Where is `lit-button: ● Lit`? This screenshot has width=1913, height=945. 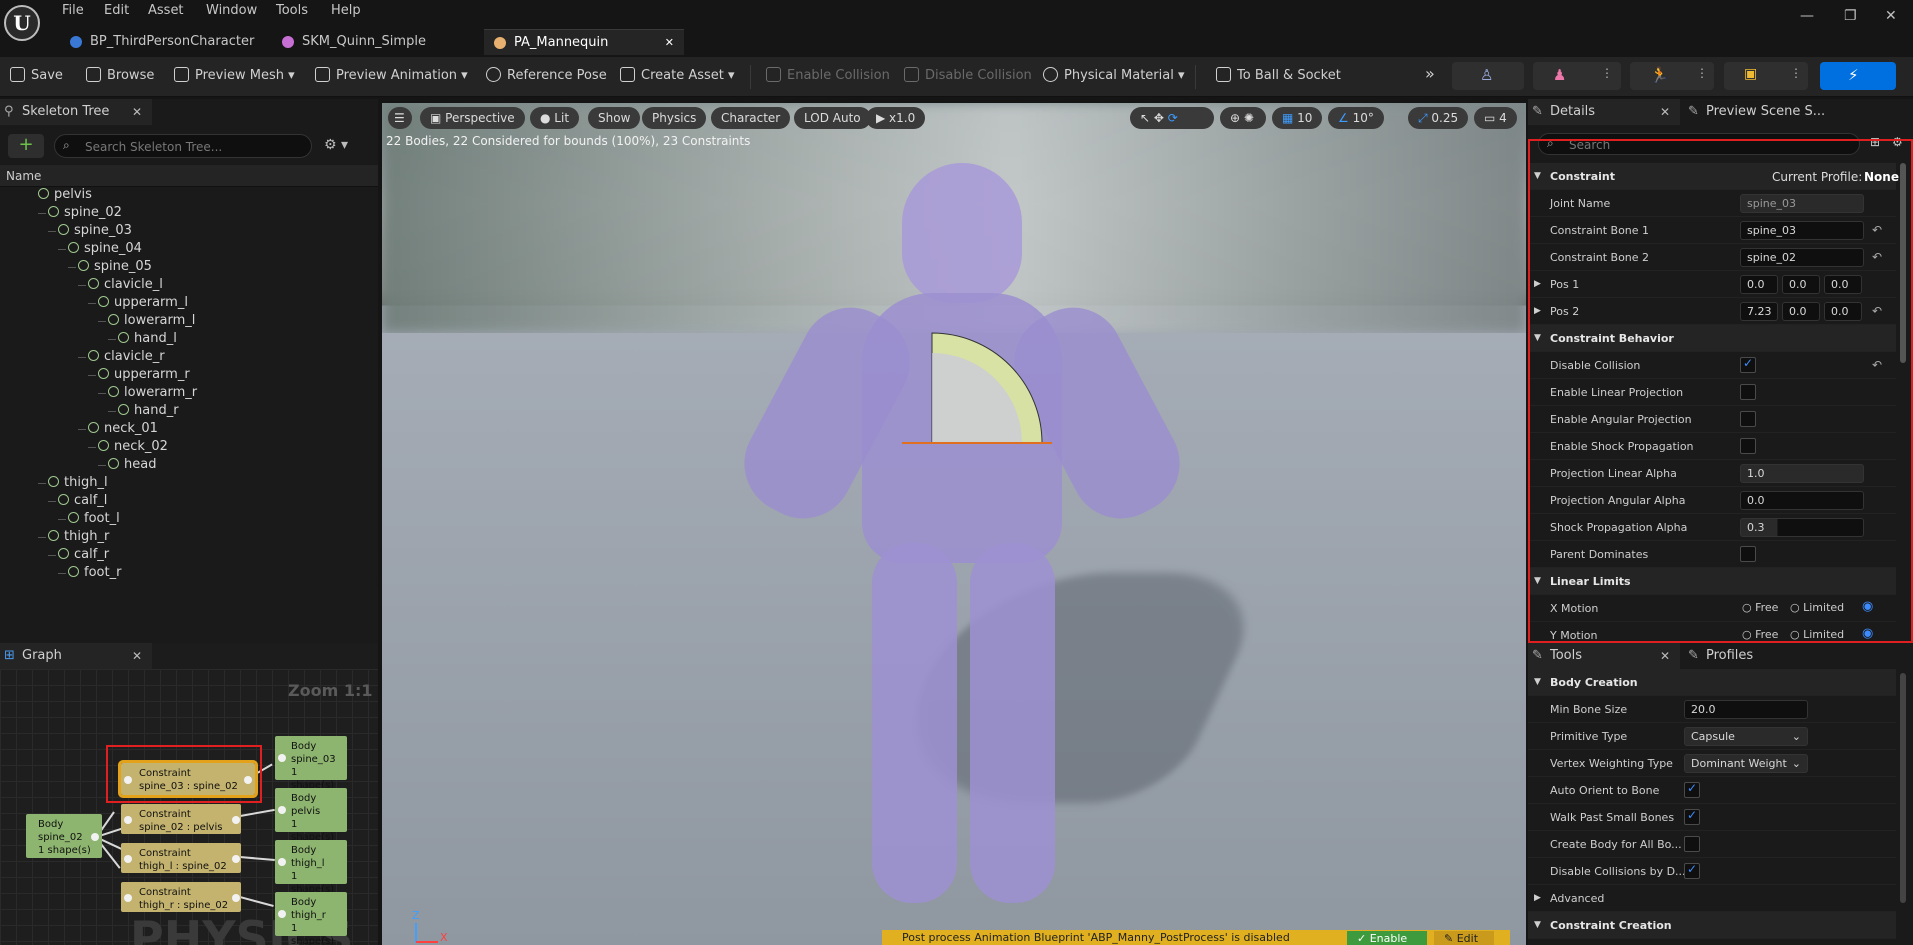
lit-button: ● Lit is located at coordinates (555, 118).